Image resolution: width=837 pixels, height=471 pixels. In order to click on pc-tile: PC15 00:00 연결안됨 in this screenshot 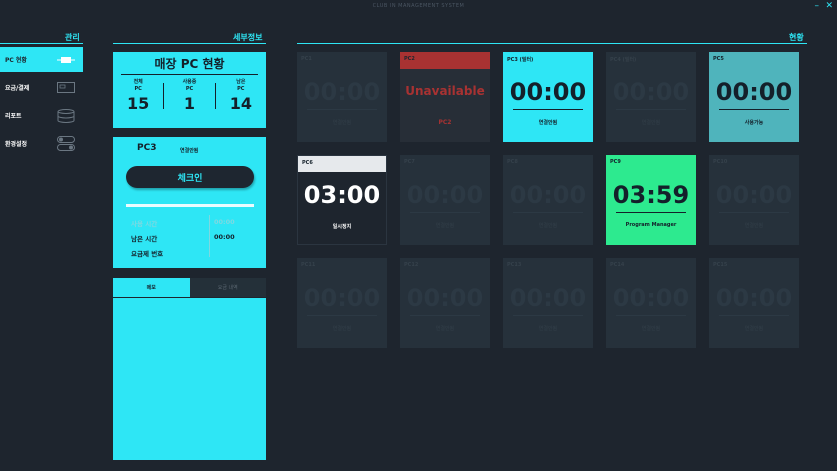, I will do `click(754, 303)`.